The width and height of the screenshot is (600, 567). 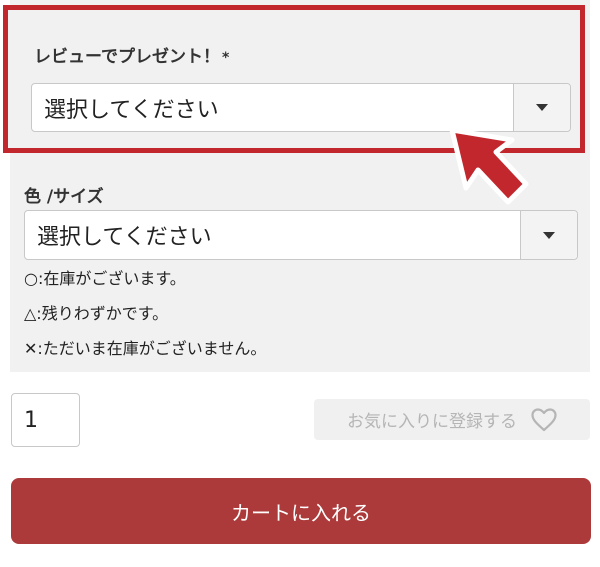 What do you see at coordinates (45, 420) in the screenshot?
I see `quantity-input: 1` at bounding box center [45, 420].